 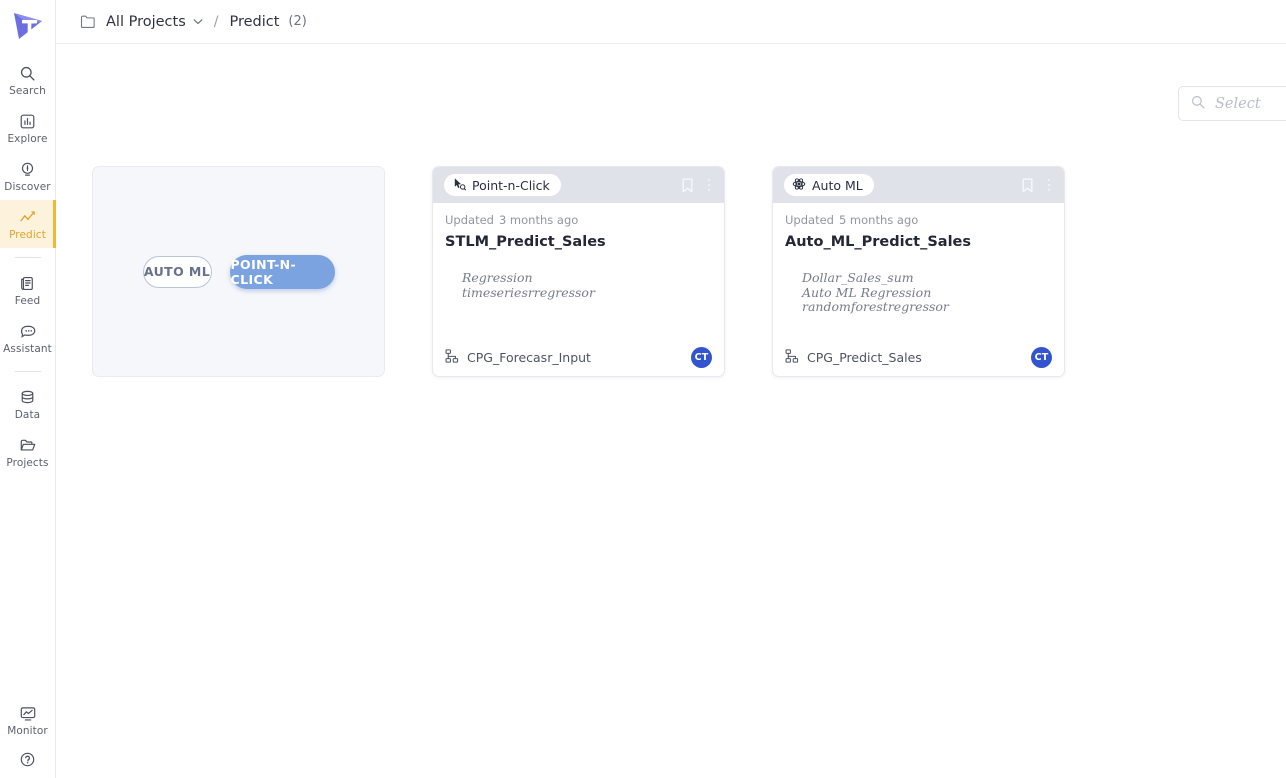 What do you see at coordinates (27, 169) in the screenshot?
I see `discover-icon` at bounding box center [27, 169].